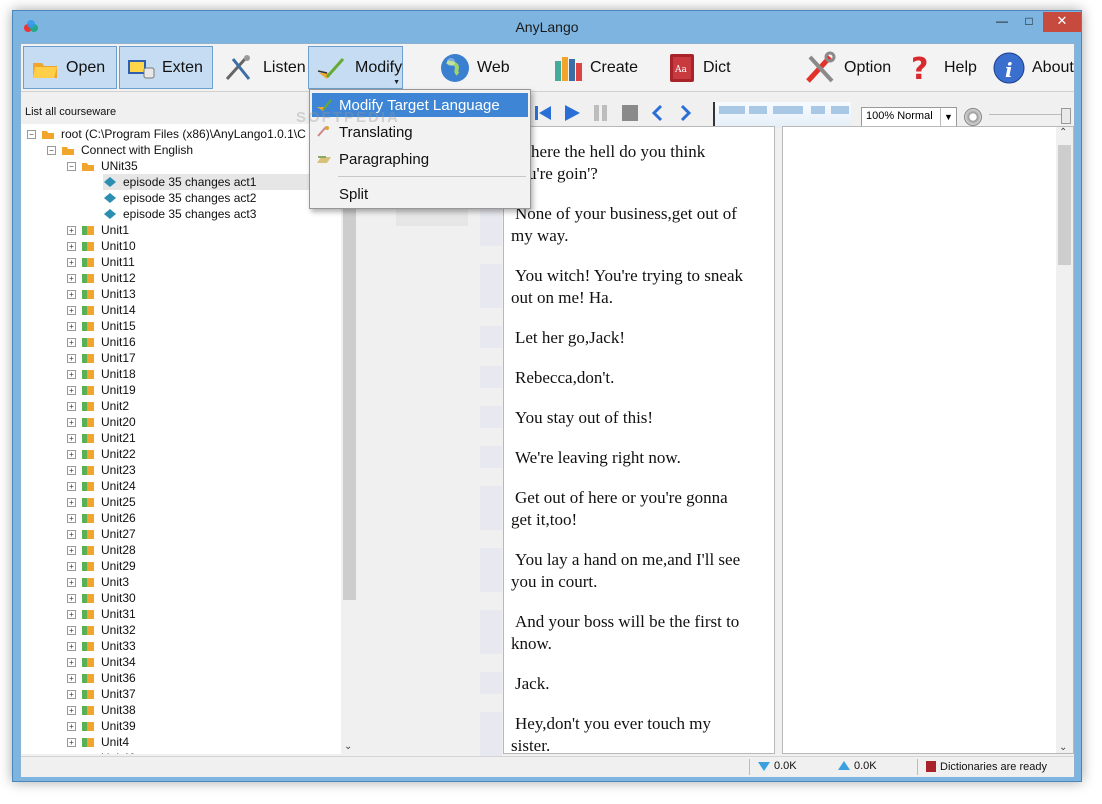  I want to click on tree-group: − Connect with English, so click(120, 150).